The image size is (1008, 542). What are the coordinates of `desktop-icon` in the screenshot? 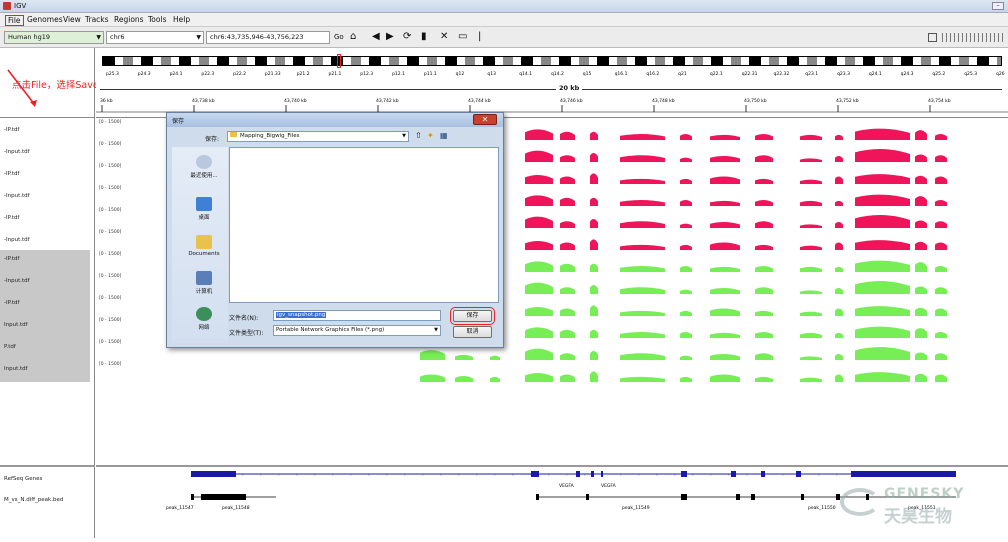 It's located at (204, 204).